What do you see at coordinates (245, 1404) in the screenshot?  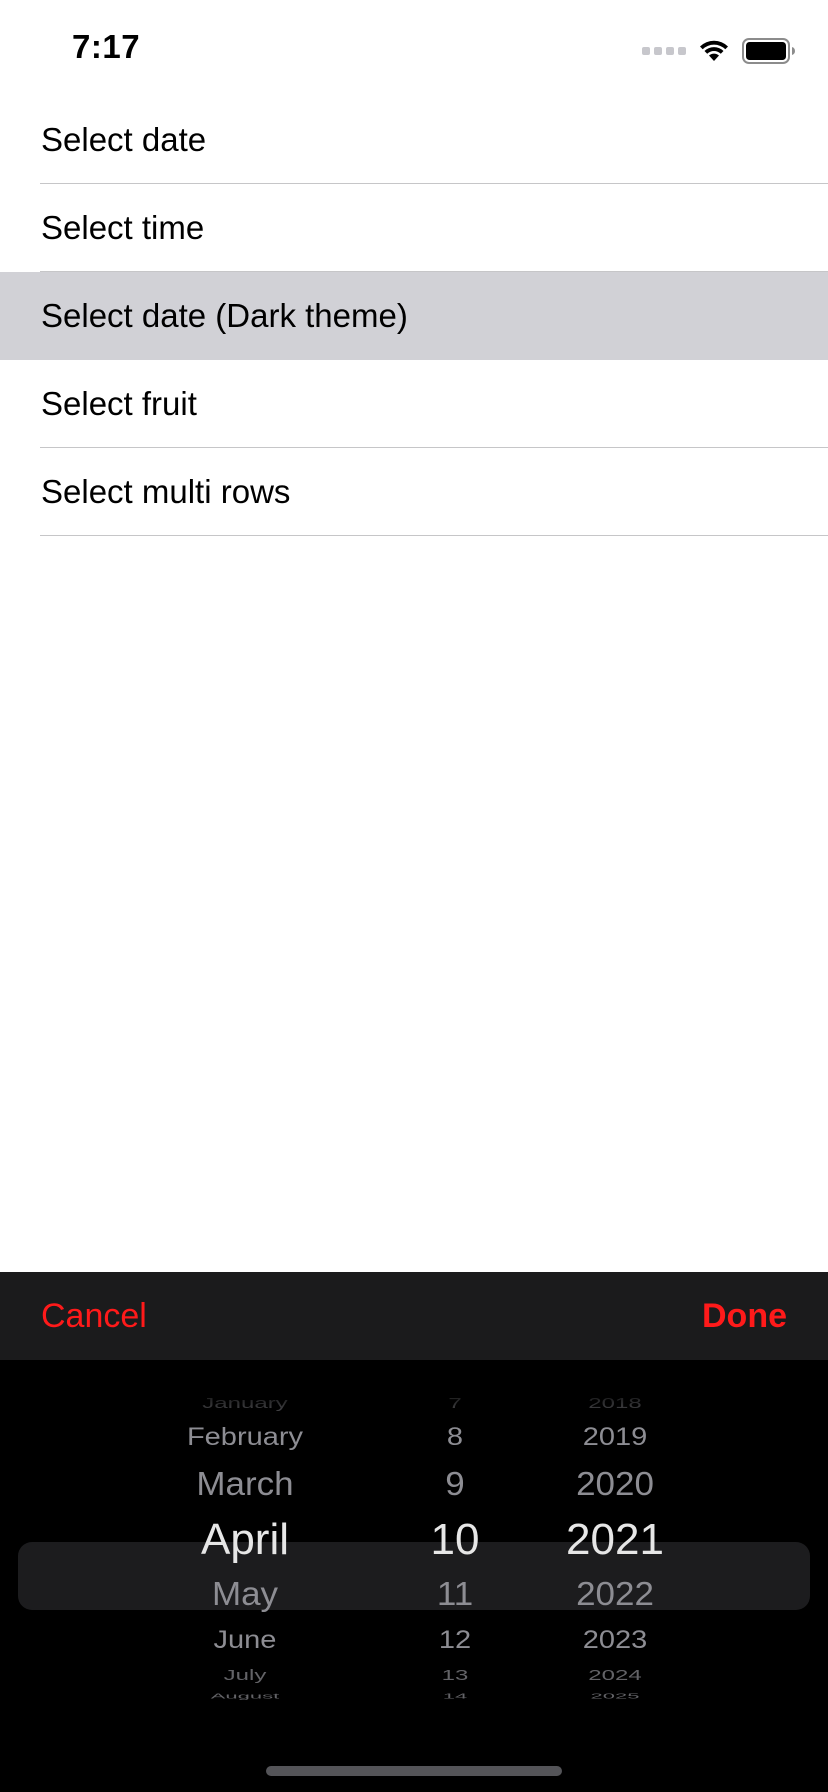 I see `picker-month-option: January` at bounding box center [245, 1404].